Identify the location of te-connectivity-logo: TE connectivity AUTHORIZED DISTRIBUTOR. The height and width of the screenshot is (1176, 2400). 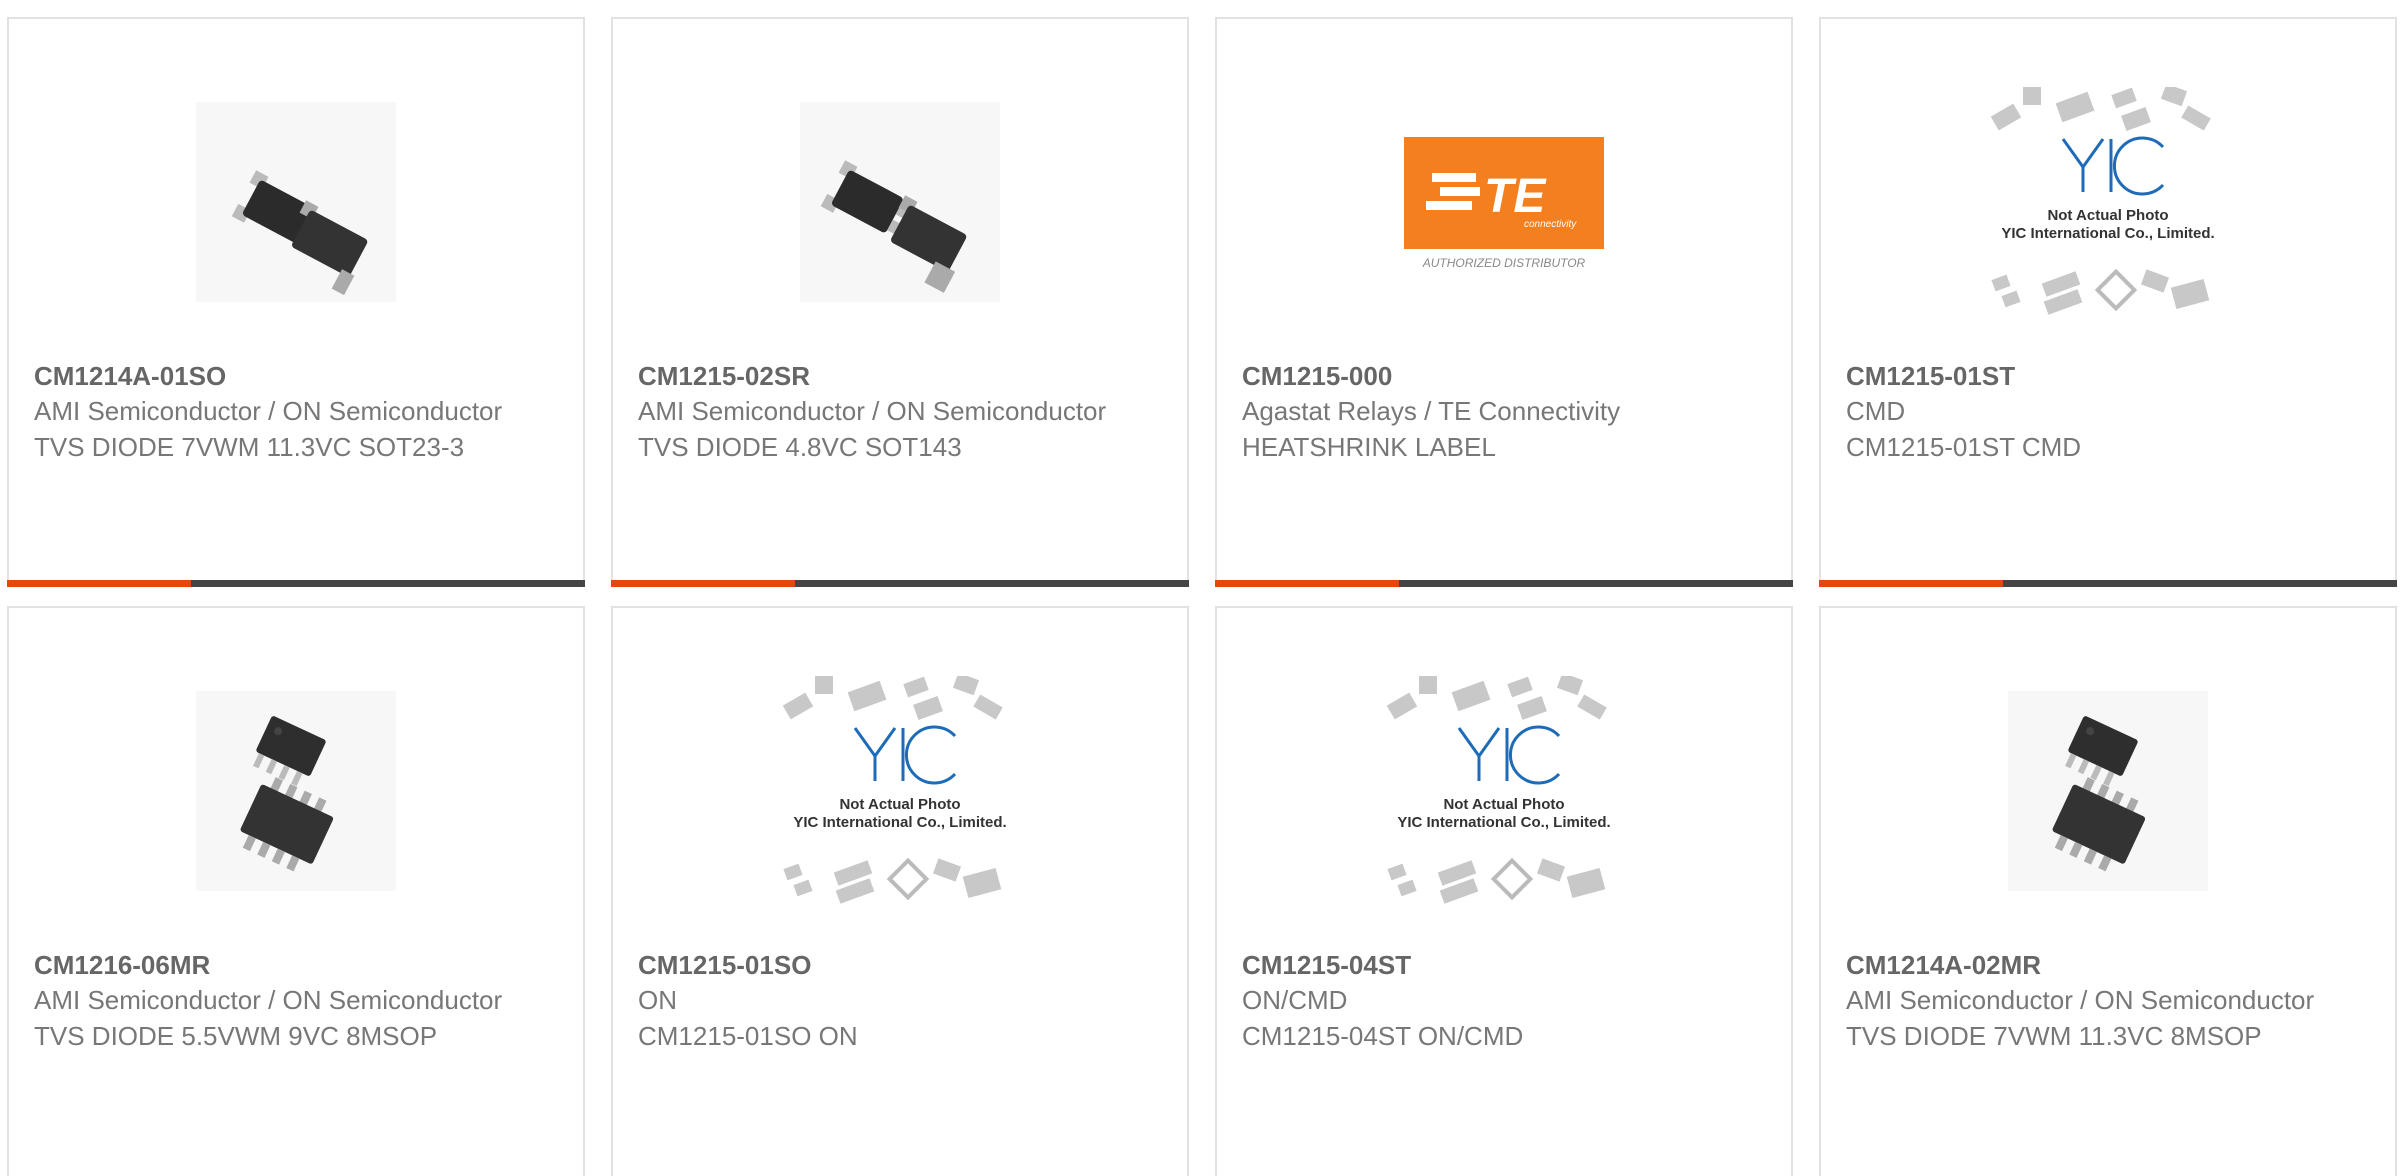
(1504, 202).